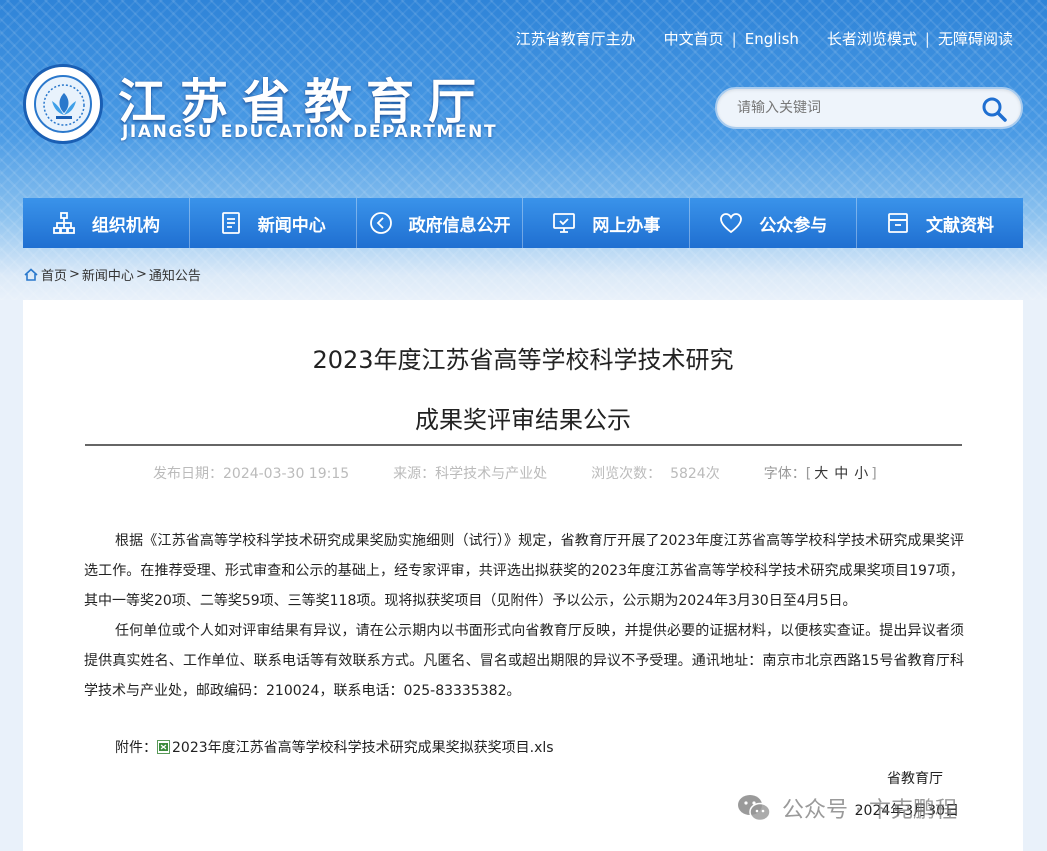 This screenshot has width=1047, height=851. What do you see at coordinates (291, 225) in the screenshot?
I see `nav-label: 新闻中心` at bounding box center [291, 225].